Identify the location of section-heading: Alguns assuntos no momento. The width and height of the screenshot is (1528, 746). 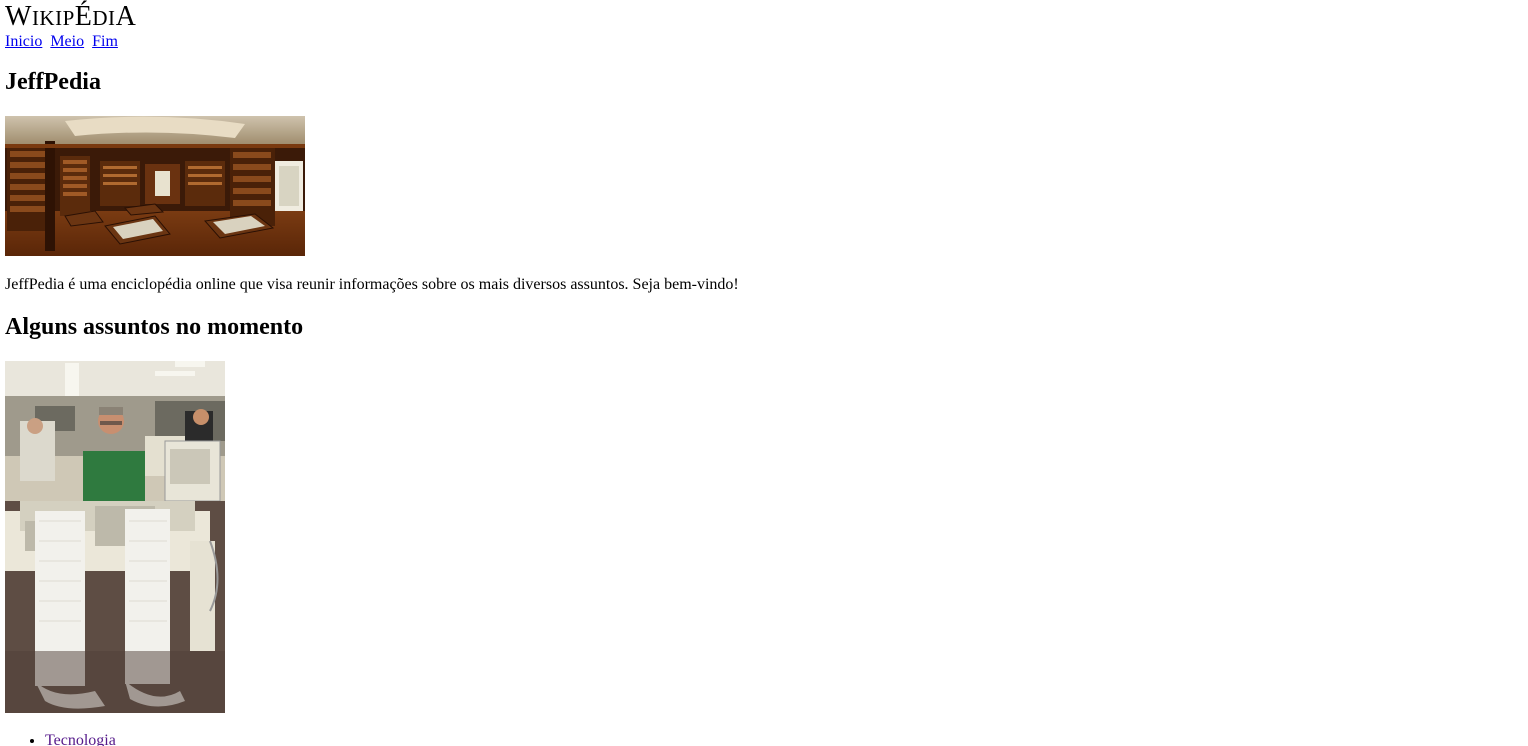
(154, 327).